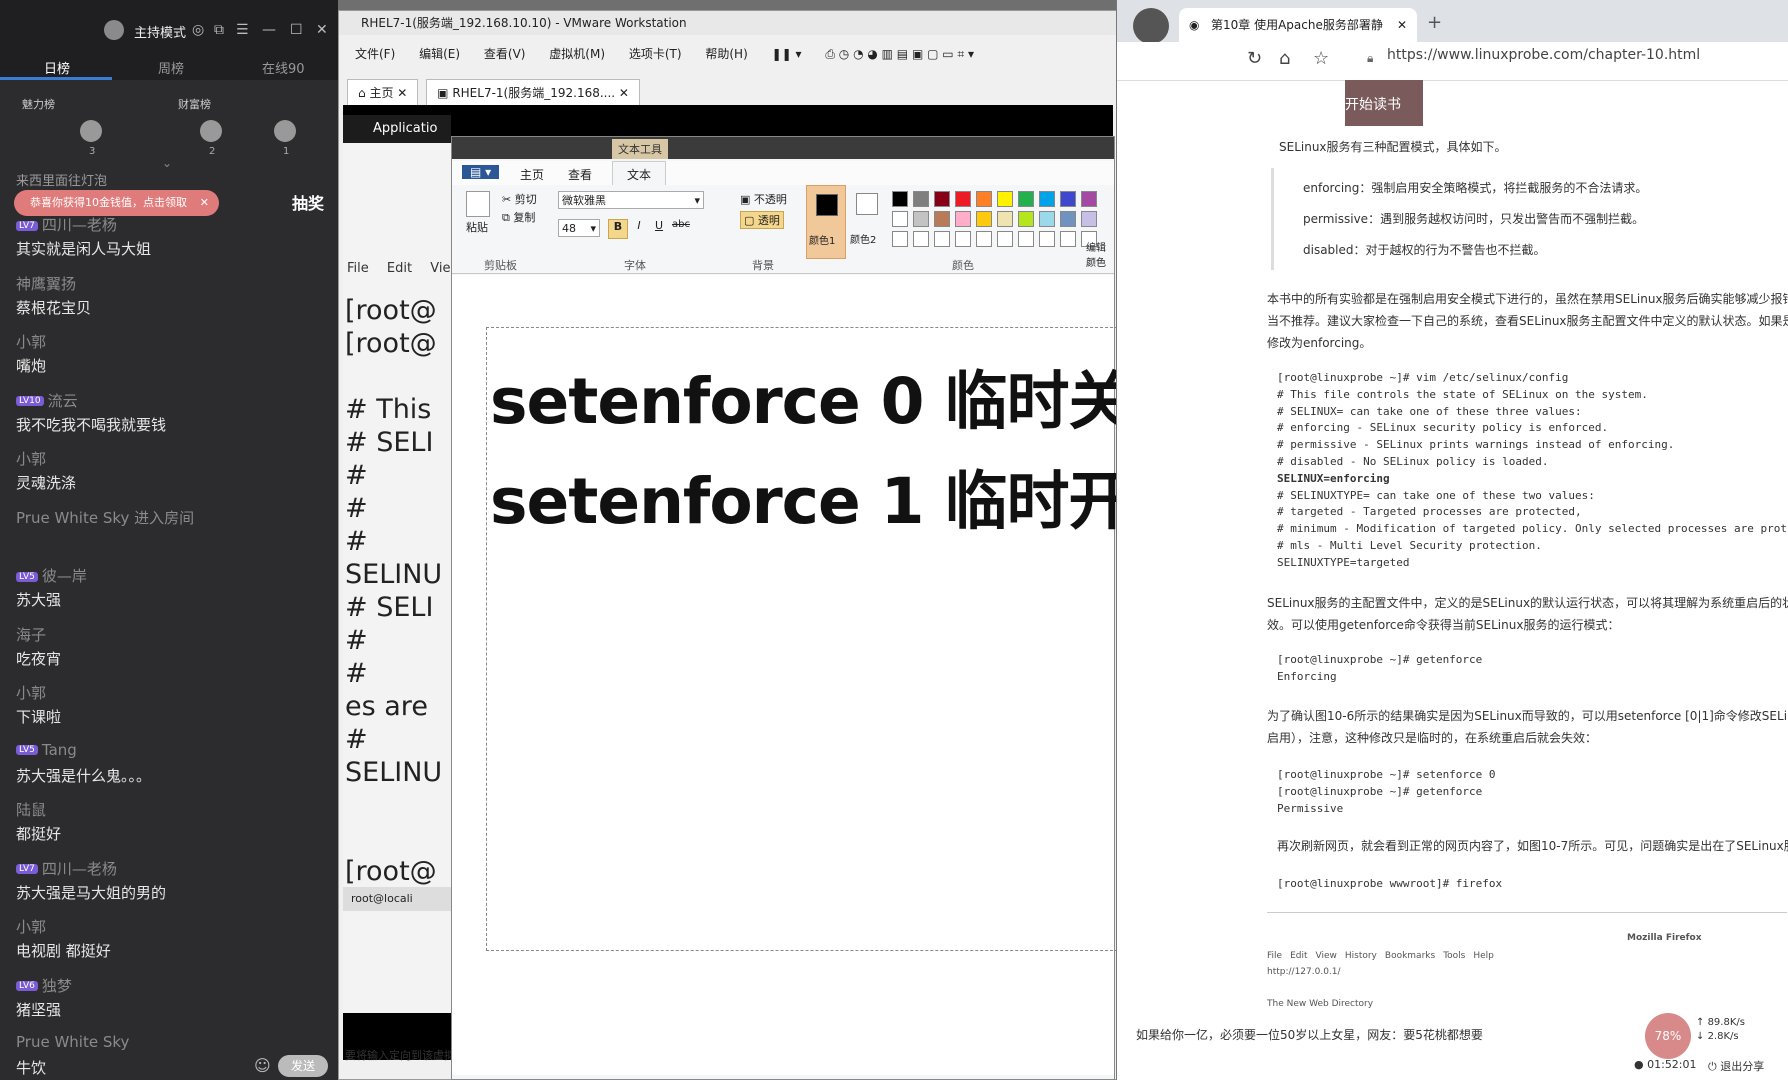 The height and width of the screenshot is (1080, 1788). What do you see at coordinates (308, 204) in the screenshot?
I see `lottery-button: 抽奖` at bounding box center [308, 204].